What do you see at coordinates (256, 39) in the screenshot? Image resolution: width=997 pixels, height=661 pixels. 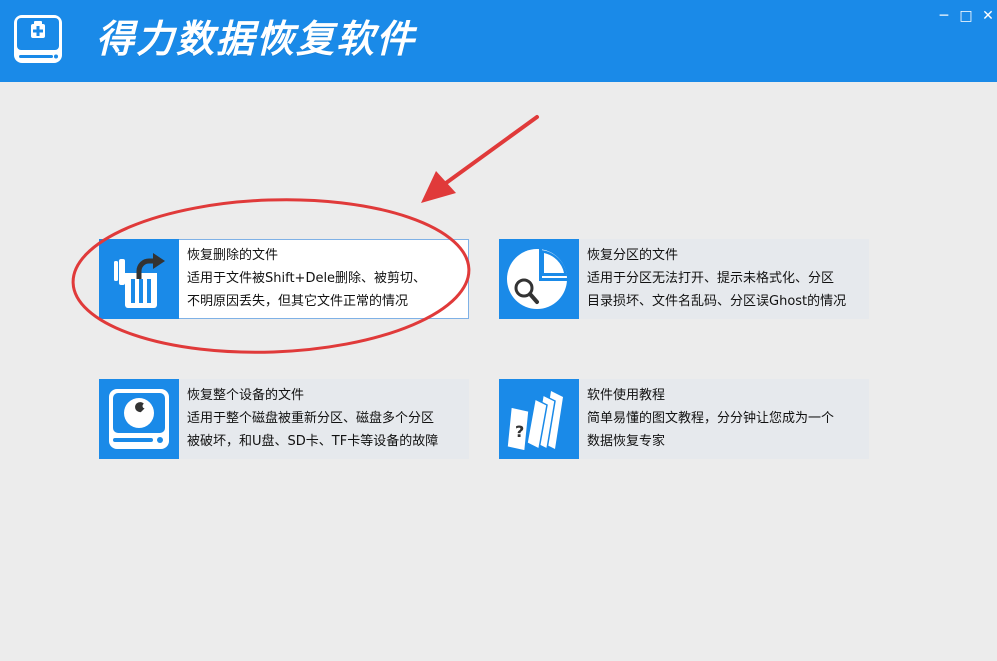 I see `app-title: 得力数据恢复软件` at bounding box center [256, 39].